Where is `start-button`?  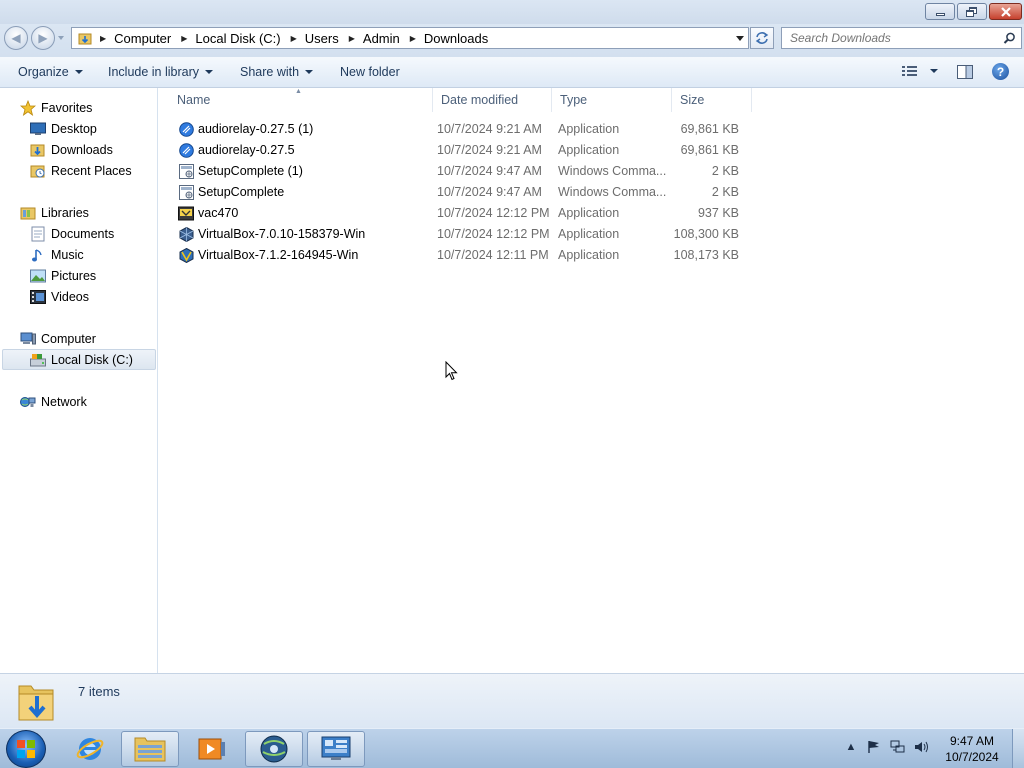
start-button is located at coordinates (26, 749).